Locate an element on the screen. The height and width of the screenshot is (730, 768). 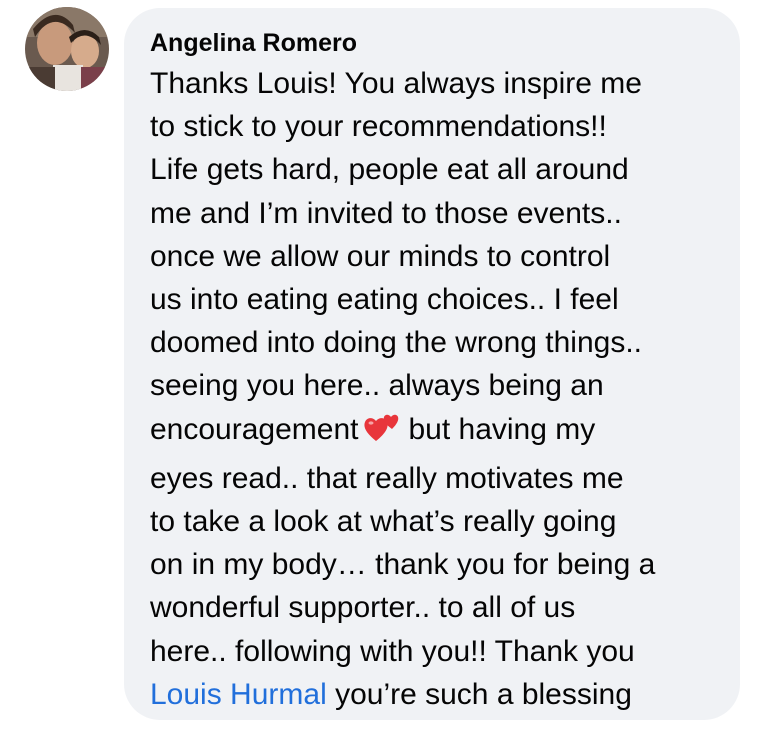
comment-line: eyes read.. that really motivates me is located at coordinates (387, 478).